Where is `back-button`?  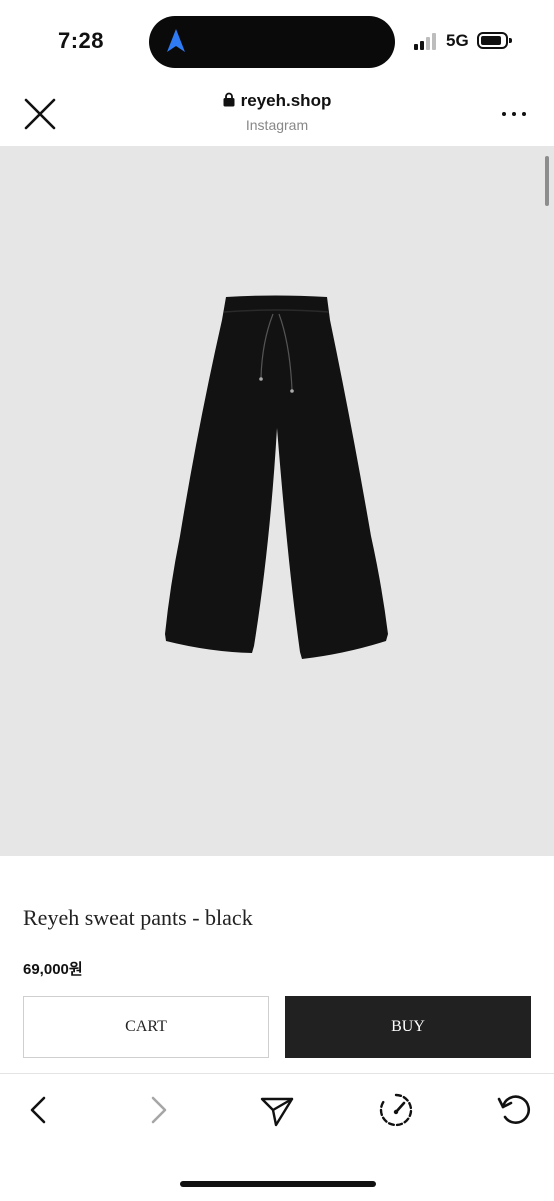
back-button is located at coordinates (39, 1110).